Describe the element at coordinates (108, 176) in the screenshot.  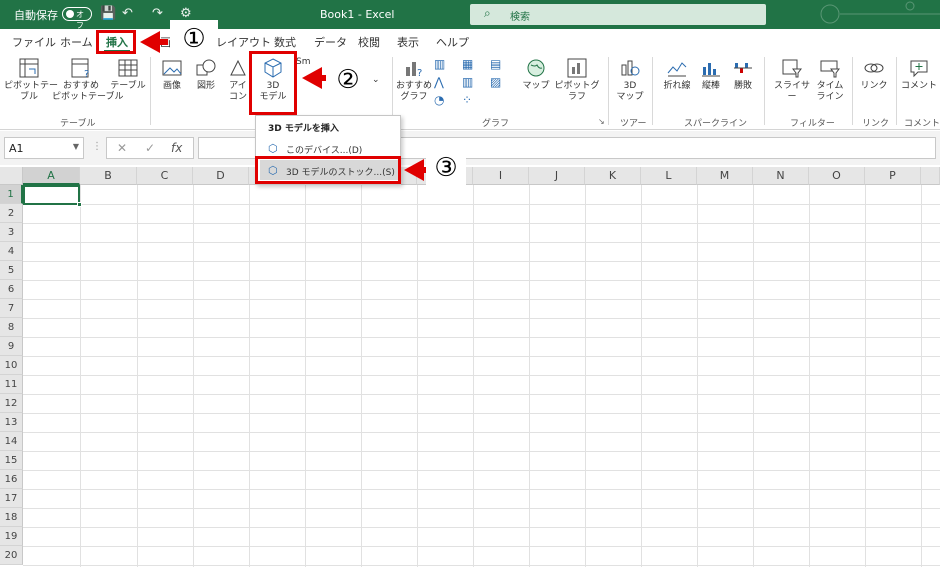
I see `column-header: B` at that location.